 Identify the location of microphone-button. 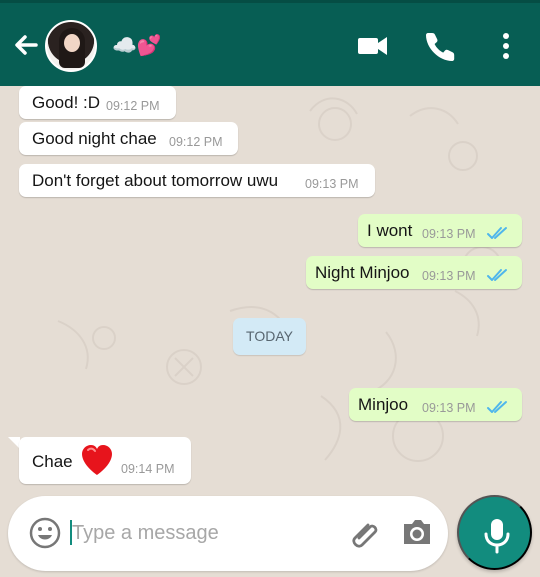
(494, 532).